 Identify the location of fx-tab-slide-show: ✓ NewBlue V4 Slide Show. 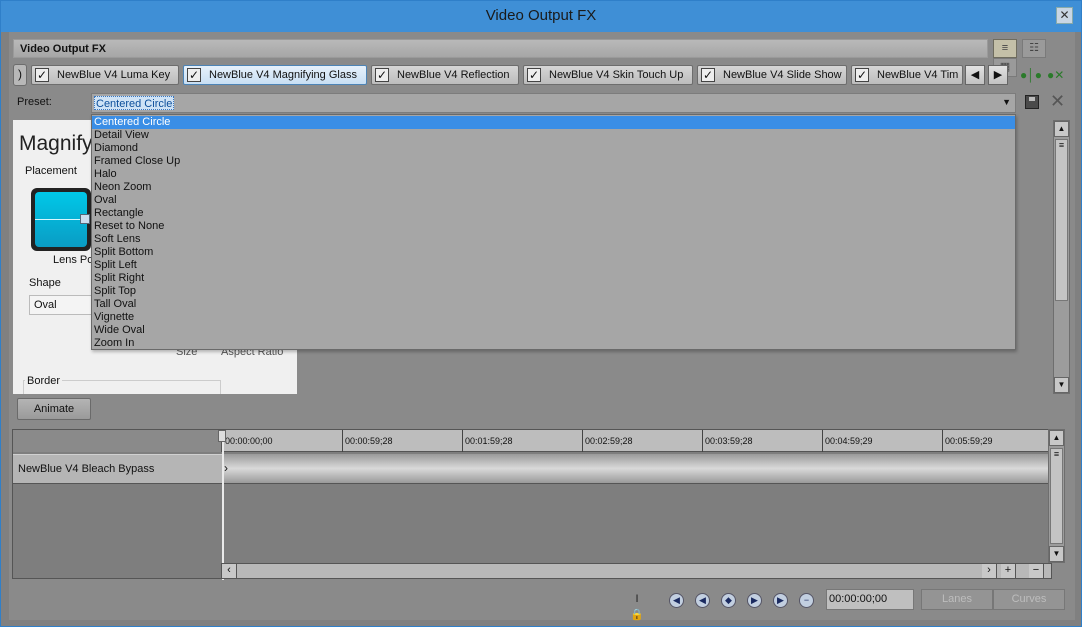
(772, 75).